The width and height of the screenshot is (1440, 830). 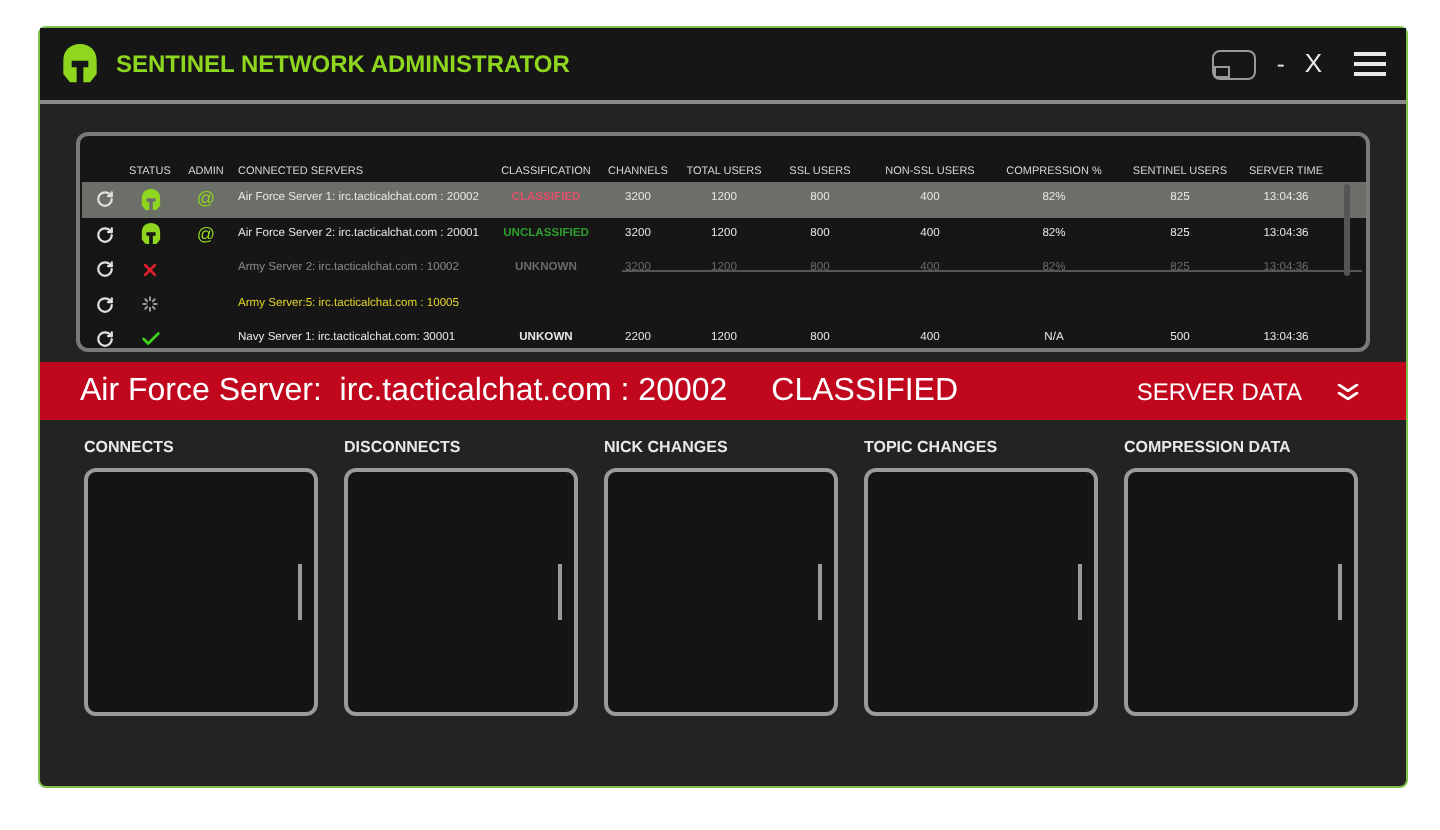 What do you see at coordinates (80, 64) in the screenshot?
I see `logo-icon` at bounding box center [80, 64].